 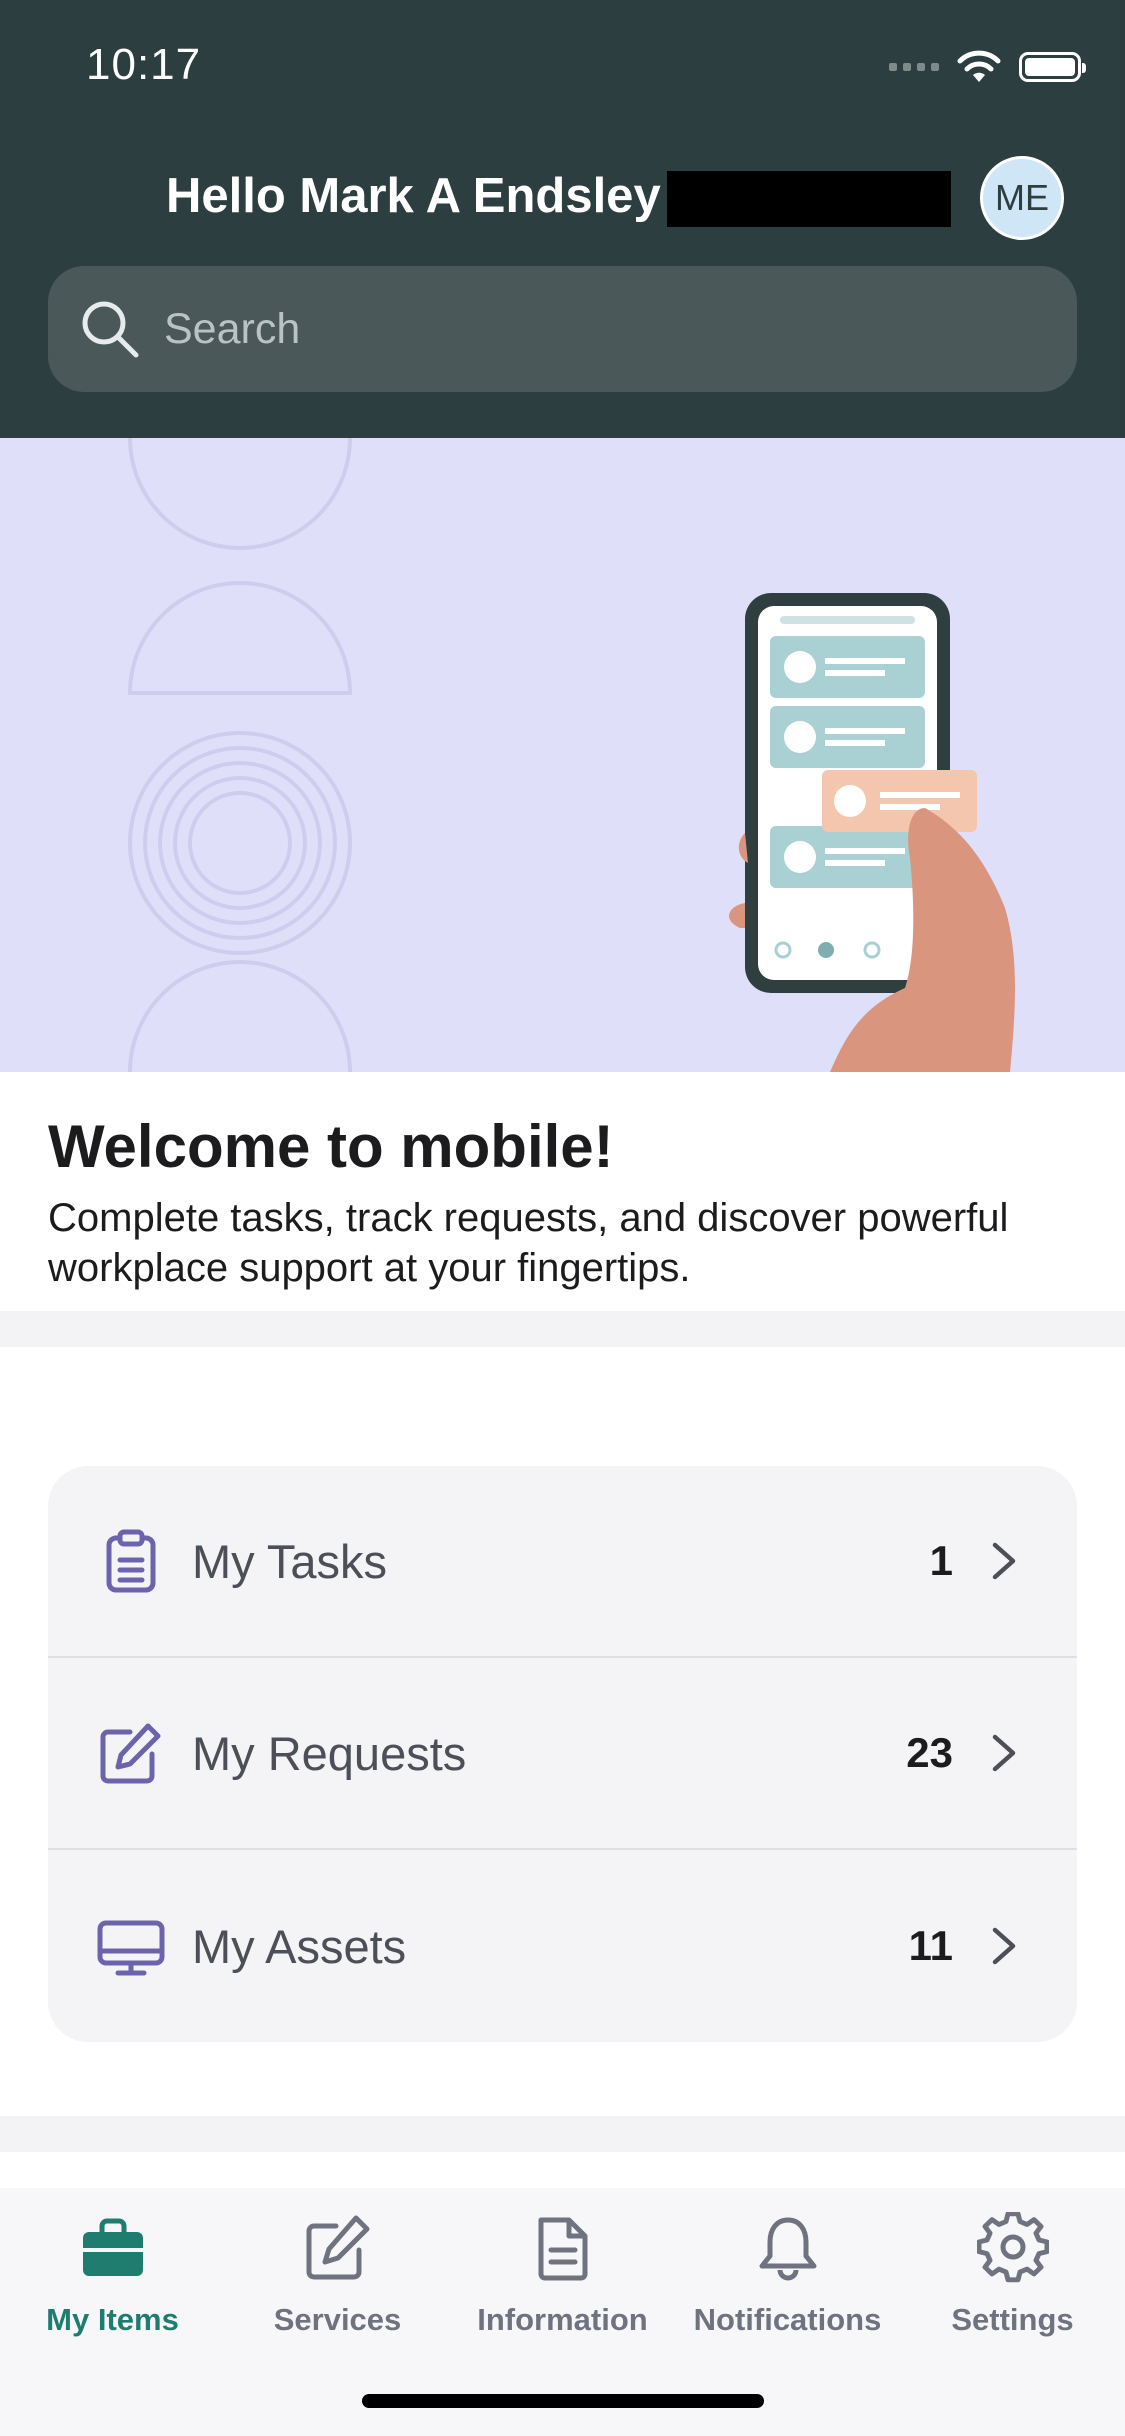 I want to click on wifi-icon, so click(x=979, y=66).